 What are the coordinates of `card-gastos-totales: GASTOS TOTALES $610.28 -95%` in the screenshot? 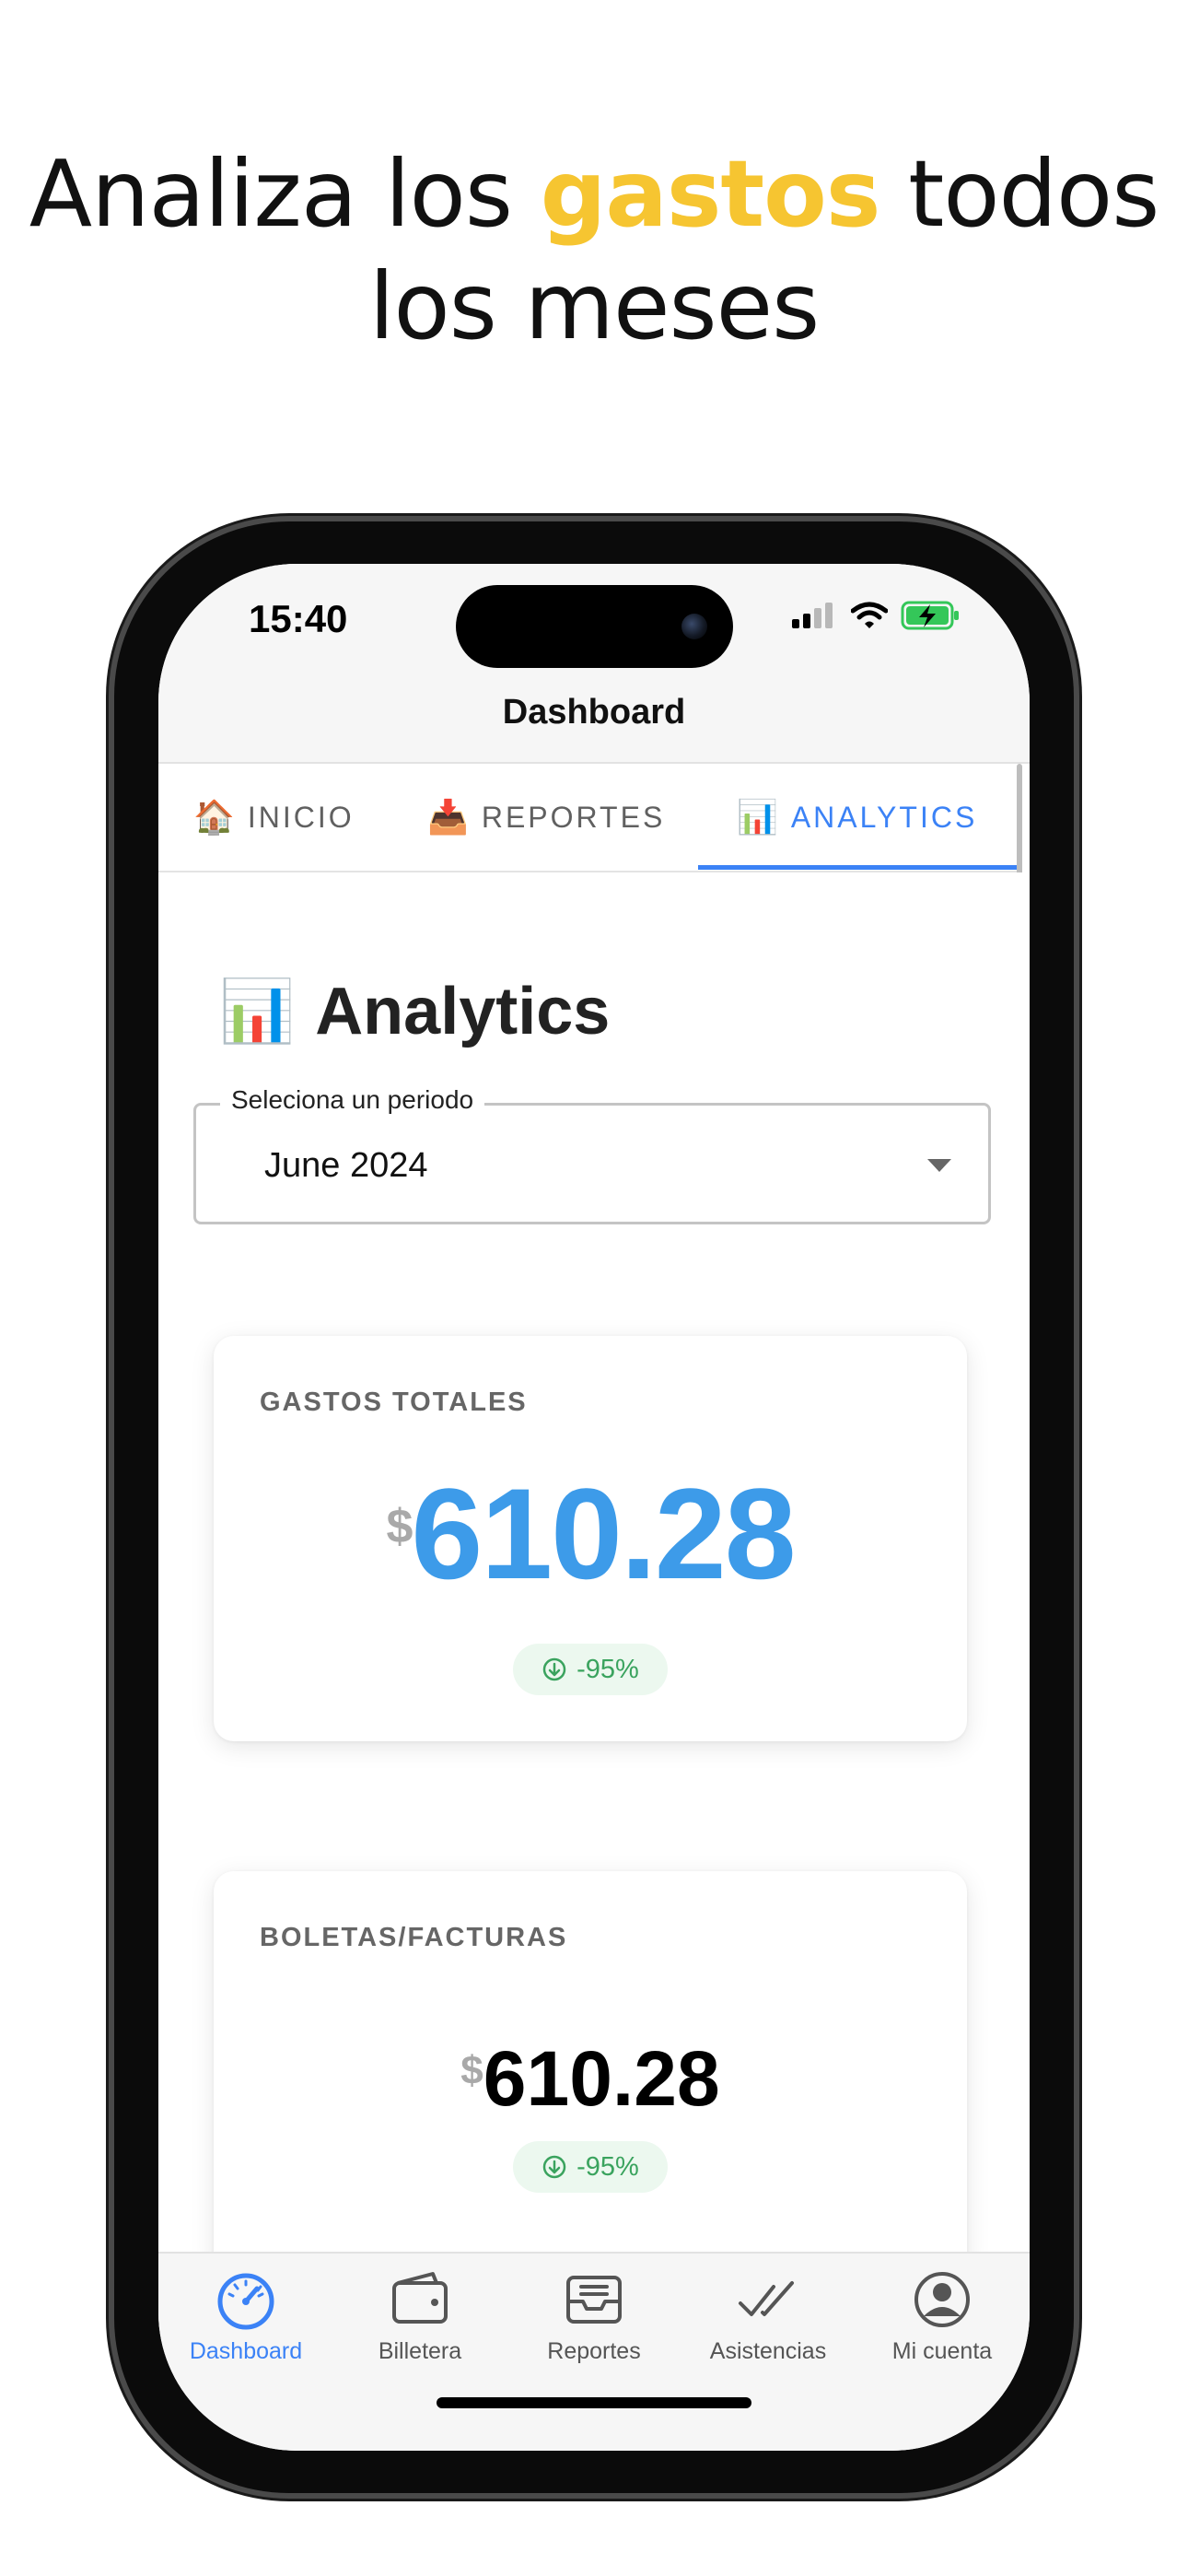 It's located at (590, 1538).